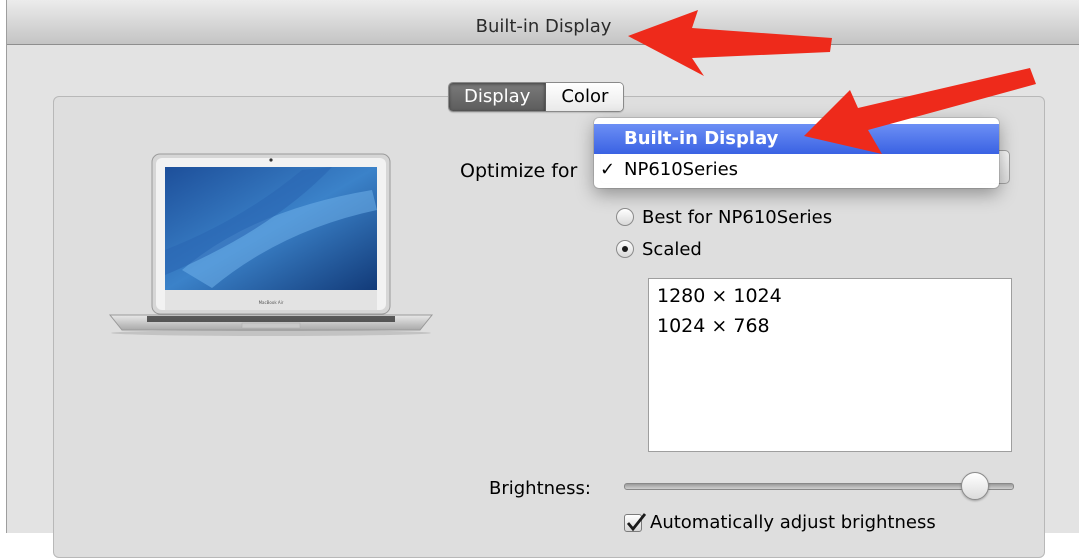  I want to click on brightness-slider-knob, so click(975, 486).